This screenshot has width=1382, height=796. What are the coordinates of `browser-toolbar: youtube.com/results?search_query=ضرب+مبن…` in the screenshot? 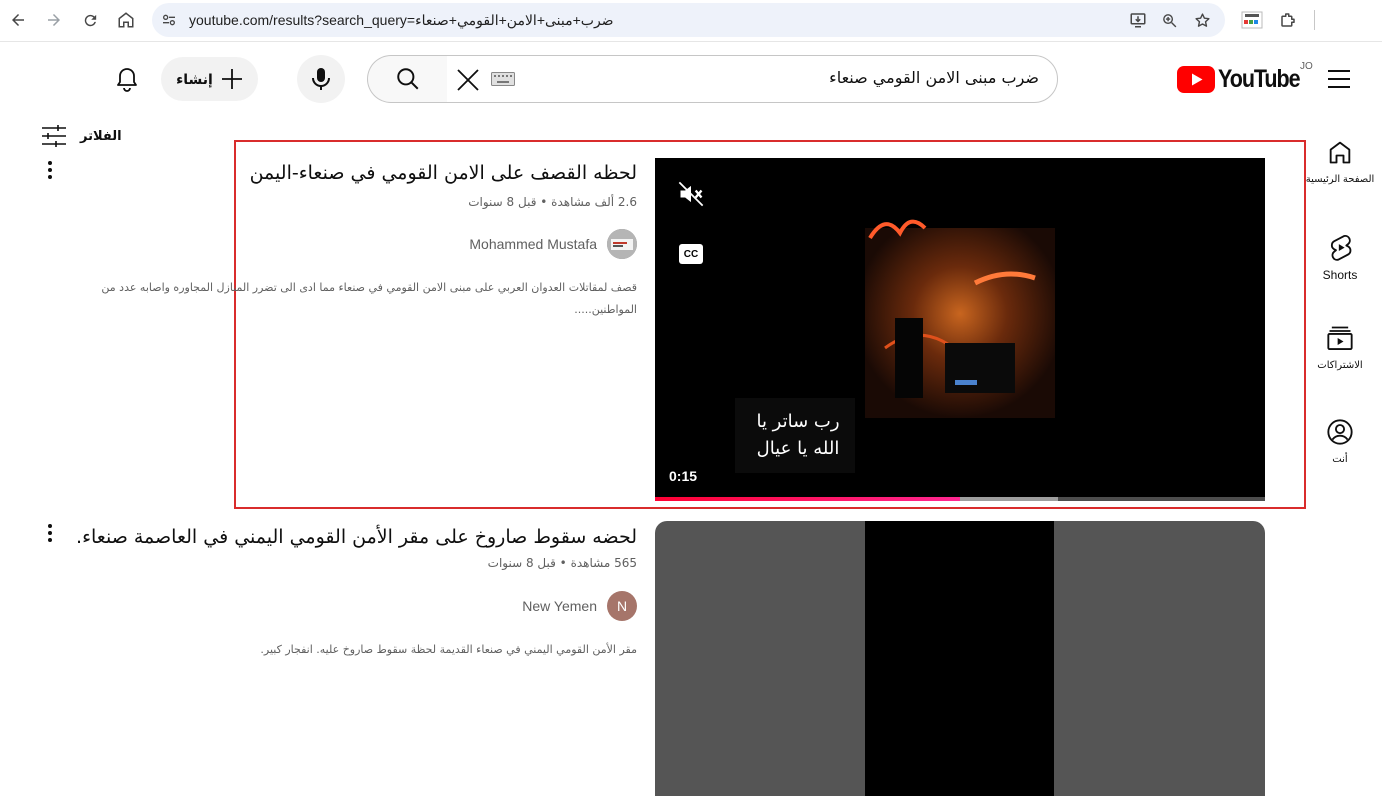 It's located at (691, 21).